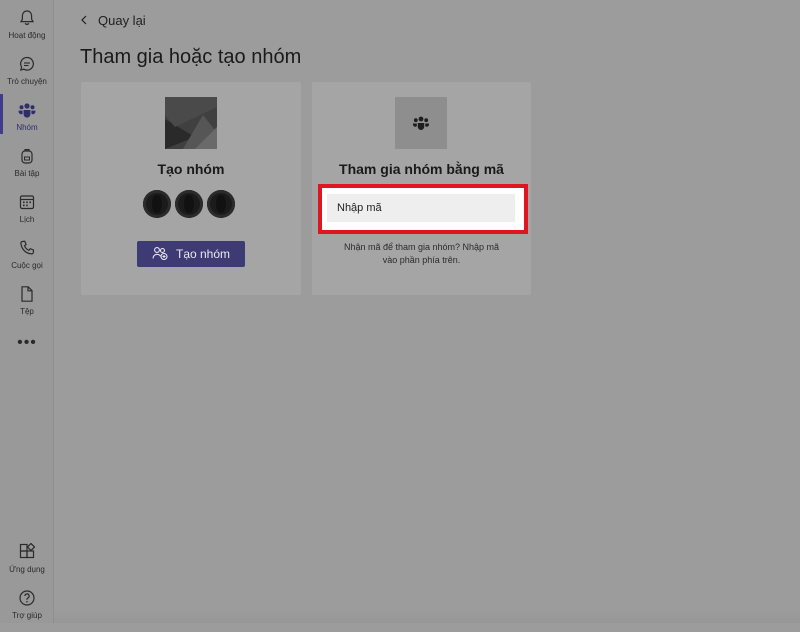 The height and width of the screenshot is (632, 800). Describe the element at coordinates (27, 343) in the screenshot. I see `more-apps-button: •••` at that location.